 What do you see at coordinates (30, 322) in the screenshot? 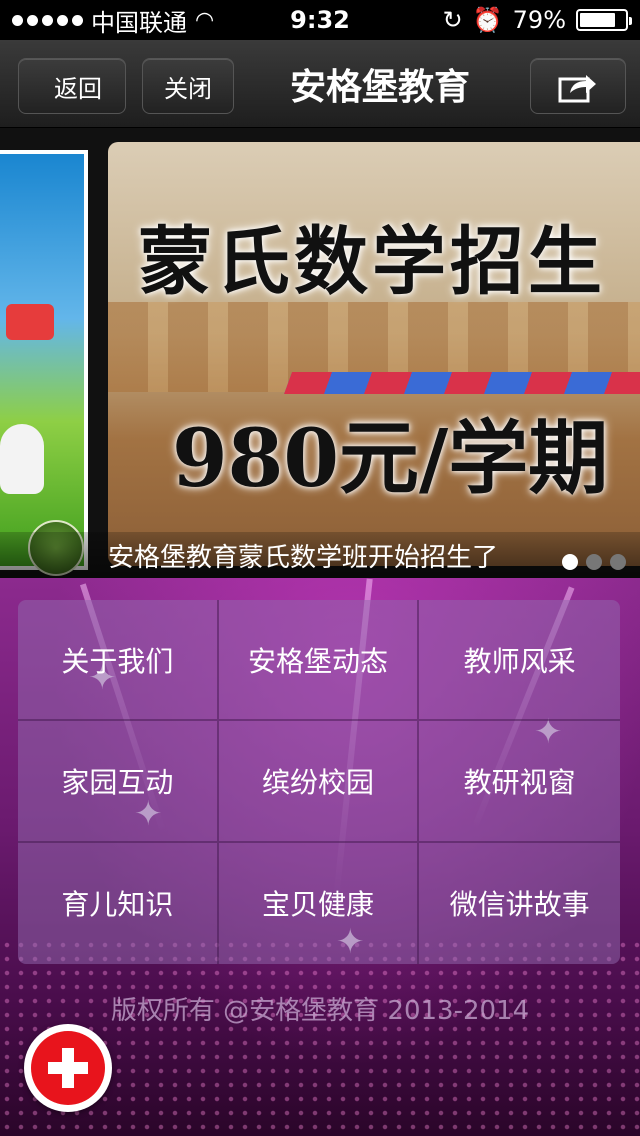
I see `cartoon-bag-image` at bounding box center [30, 322].